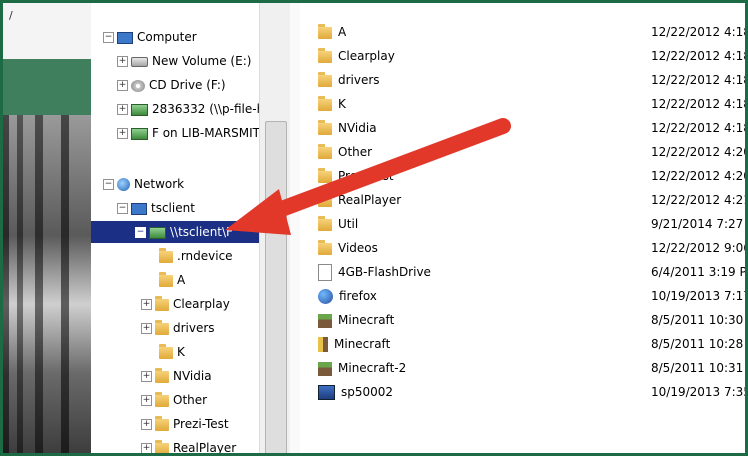  I want to click on file-name: Prezi-Test, so click(366, 176).